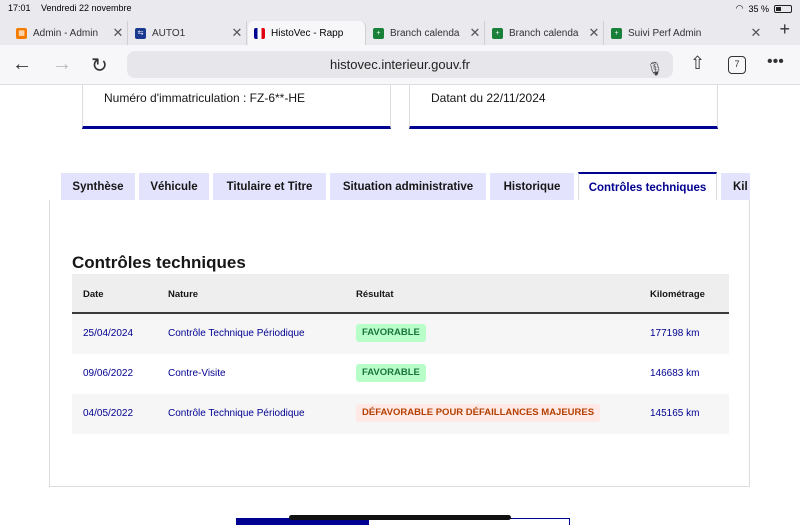 This screenshot has width=800, height=525. I want to click on header-kilometrage: Kilométrage, so click(677, 294).